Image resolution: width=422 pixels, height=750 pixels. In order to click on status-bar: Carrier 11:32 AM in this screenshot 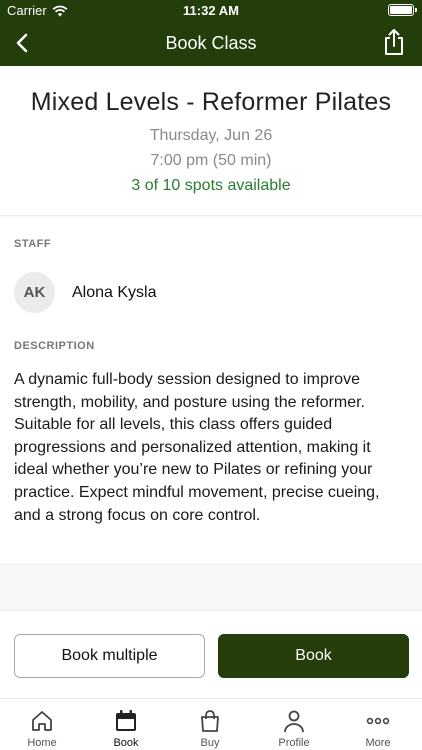, I will do `click(211, 10)`.